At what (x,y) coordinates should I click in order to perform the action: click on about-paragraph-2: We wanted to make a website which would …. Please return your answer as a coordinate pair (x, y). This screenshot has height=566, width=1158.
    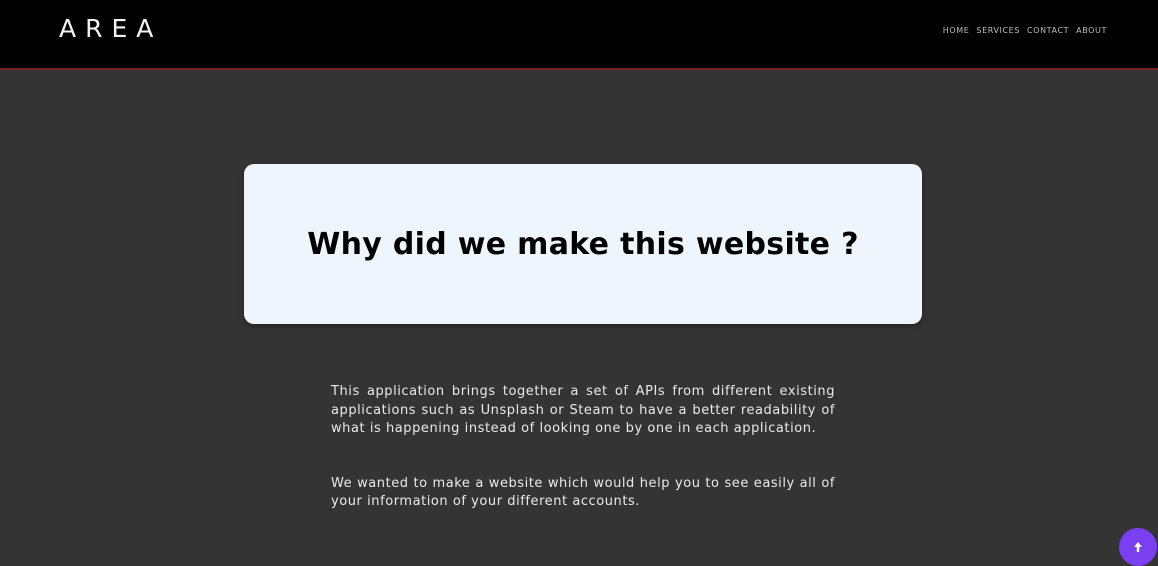
    Looking at the image, I should click on (583, 492).